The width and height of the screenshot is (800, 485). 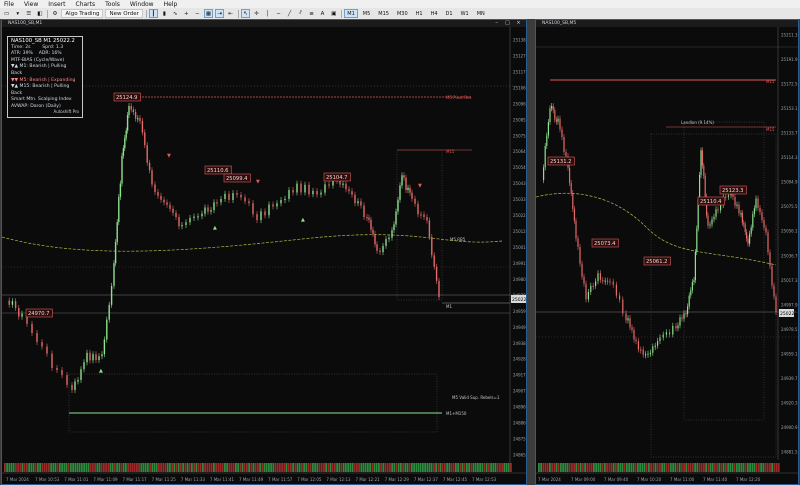 I want to click on timeframe-m1: M1, so click(x=351, y=13).